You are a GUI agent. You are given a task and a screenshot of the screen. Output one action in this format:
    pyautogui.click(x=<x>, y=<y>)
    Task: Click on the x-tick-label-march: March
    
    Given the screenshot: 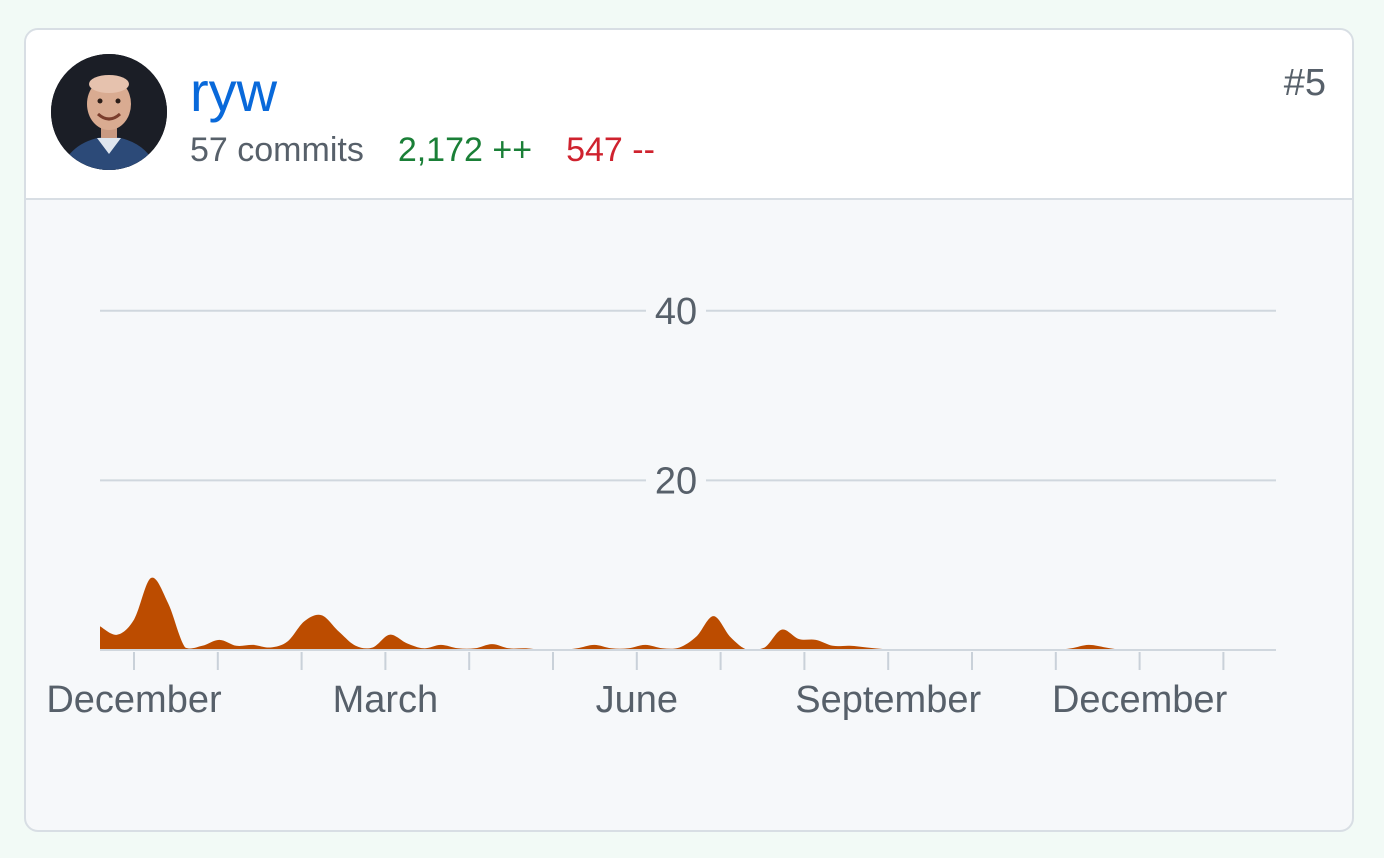 What is the action you would take?
    pyautogui.click(x=386, y=700)
    